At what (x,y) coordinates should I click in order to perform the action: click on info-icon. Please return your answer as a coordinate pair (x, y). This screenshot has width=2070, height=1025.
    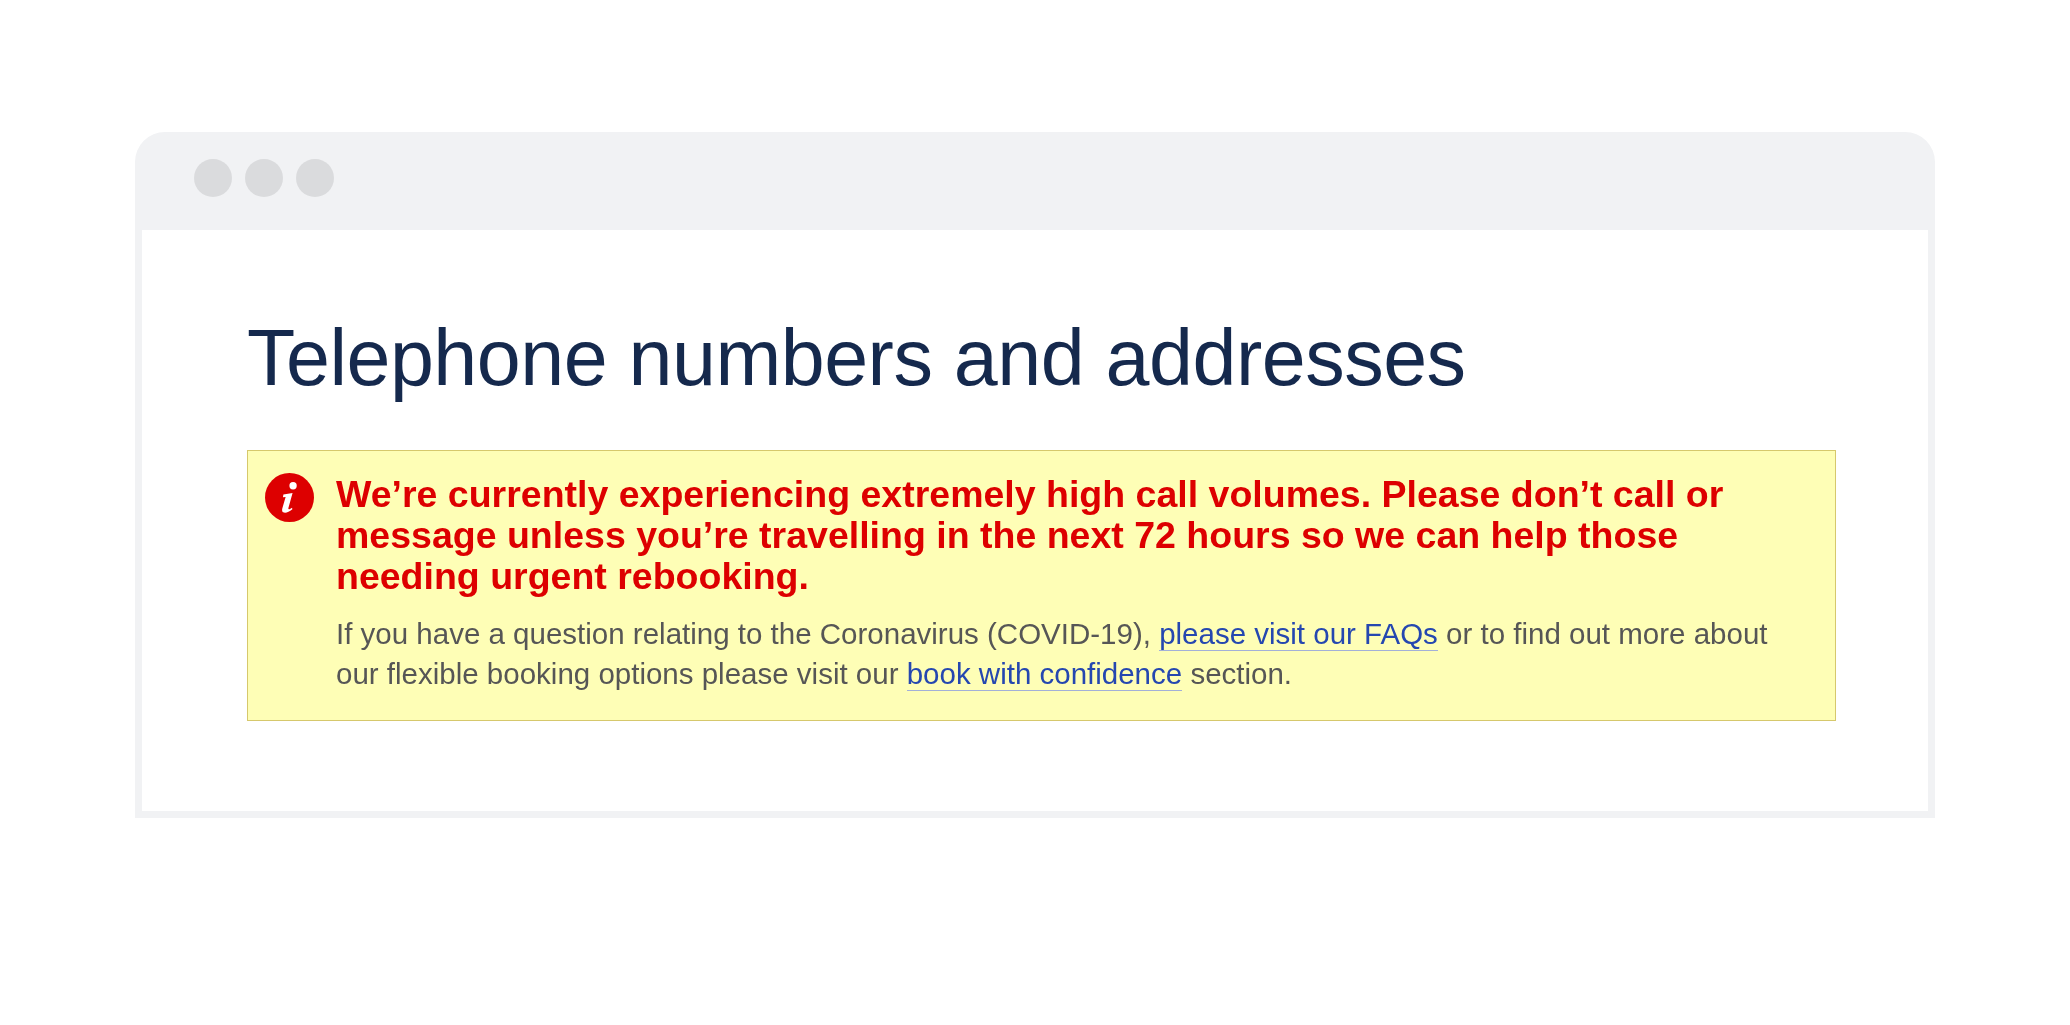
    Looking at the image, I should click on (289, 497).